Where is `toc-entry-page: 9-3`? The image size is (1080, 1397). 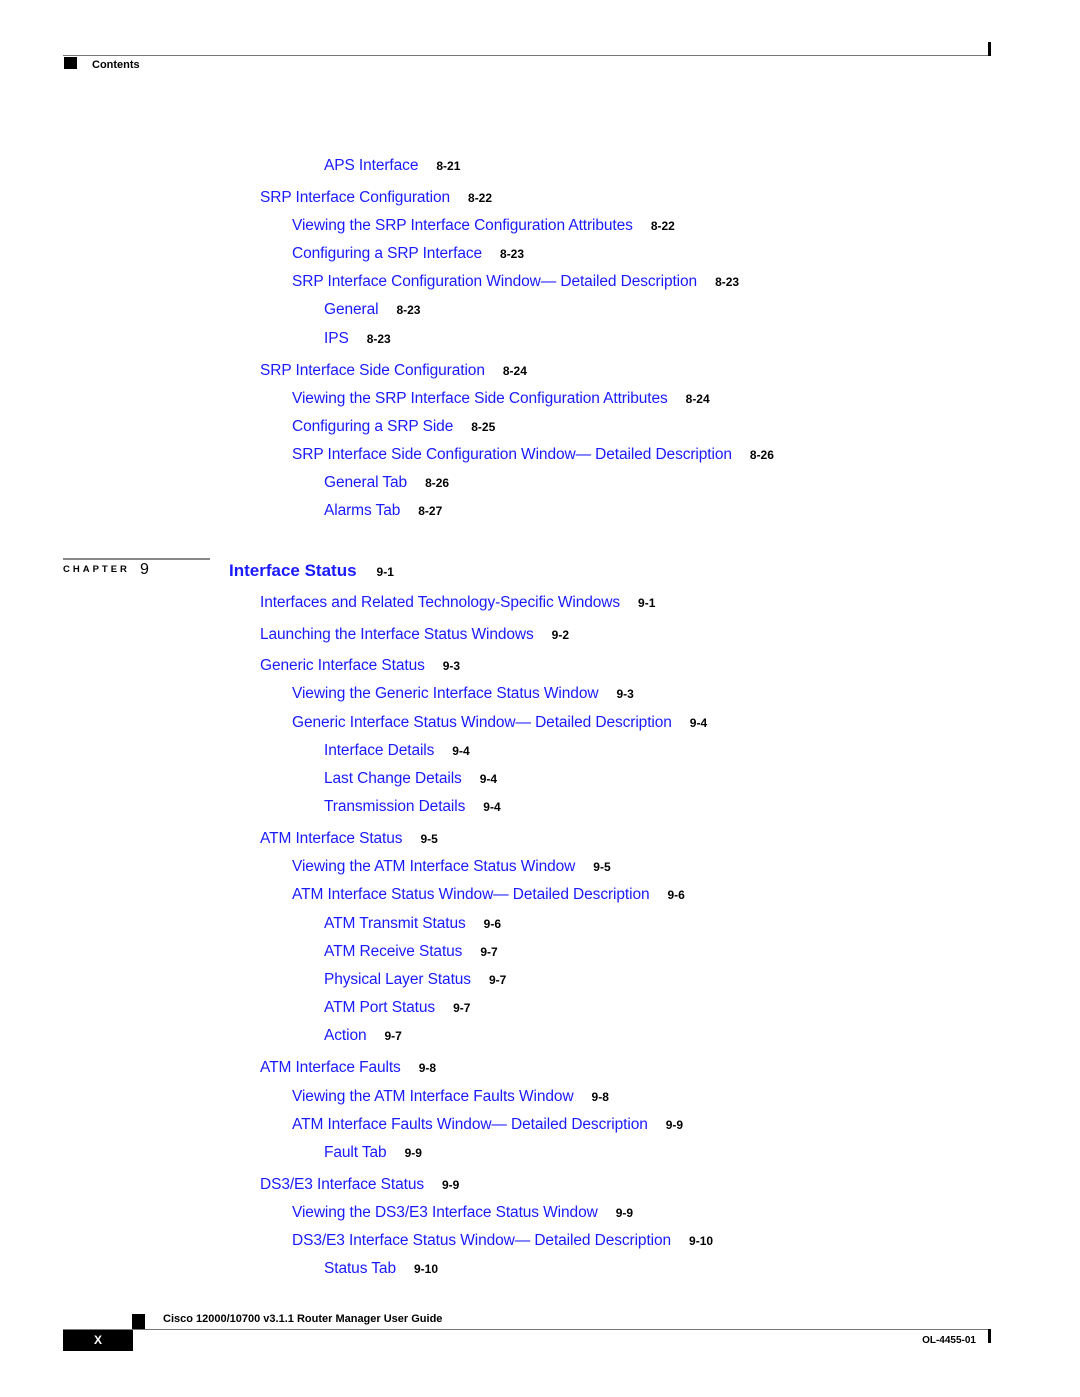 toc-entry-page: 9-3 is located at coordinates (451, 666).